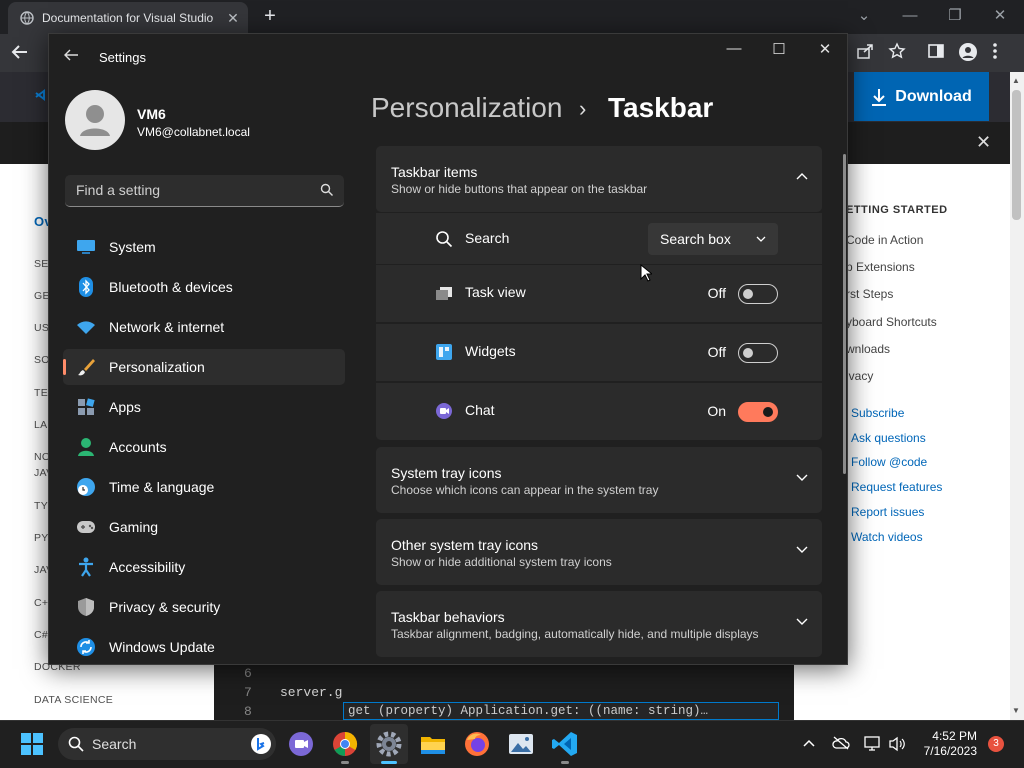 The width and height of the screenshot is (1024, 768). What do you see at coordinates (859, 376) in the screenshot?
I see `getting-started-link: ivacy` at bounding box center [859, 376].